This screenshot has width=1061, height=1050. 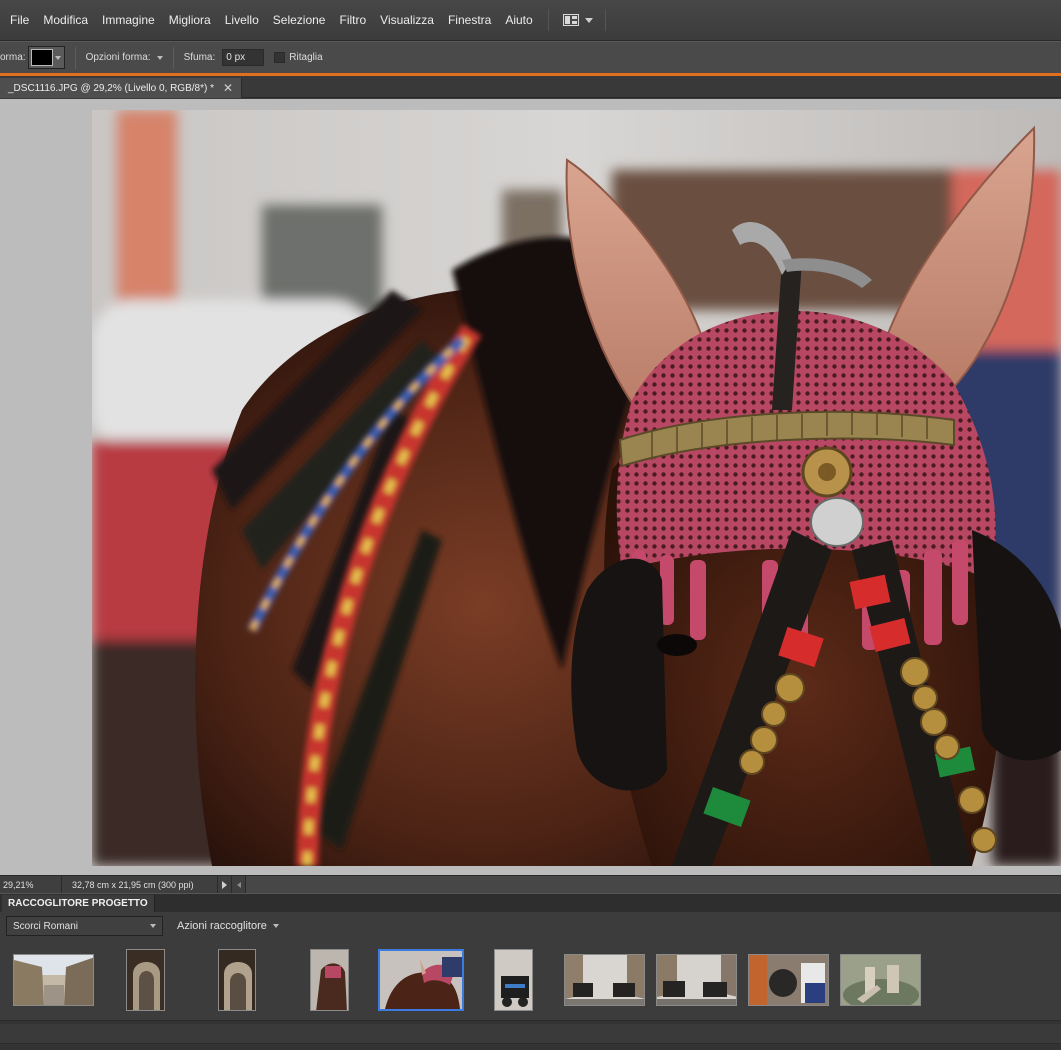 I want to click on project-bin-thumbnails, so click(x=530, y=980).